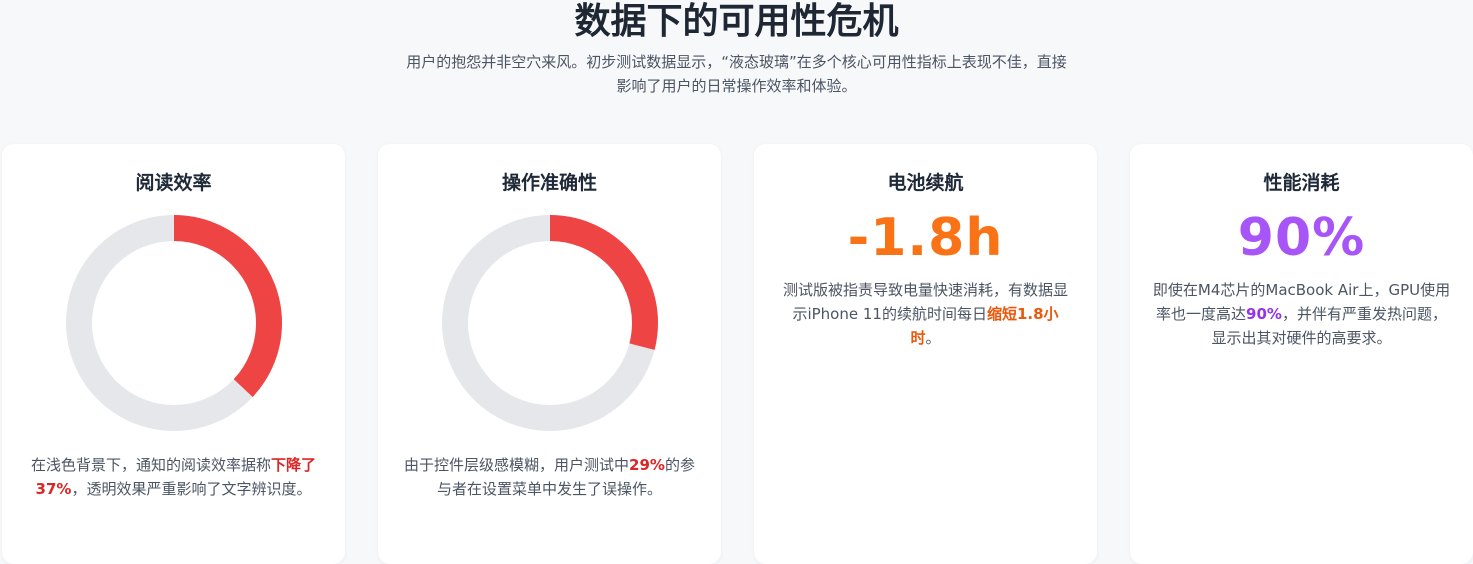 The height and width of the screenshot is (564, 1473). Describe the element at coordinates (1264, 314) in the screenshot. I see `desc-highlight: 90%` at that location.